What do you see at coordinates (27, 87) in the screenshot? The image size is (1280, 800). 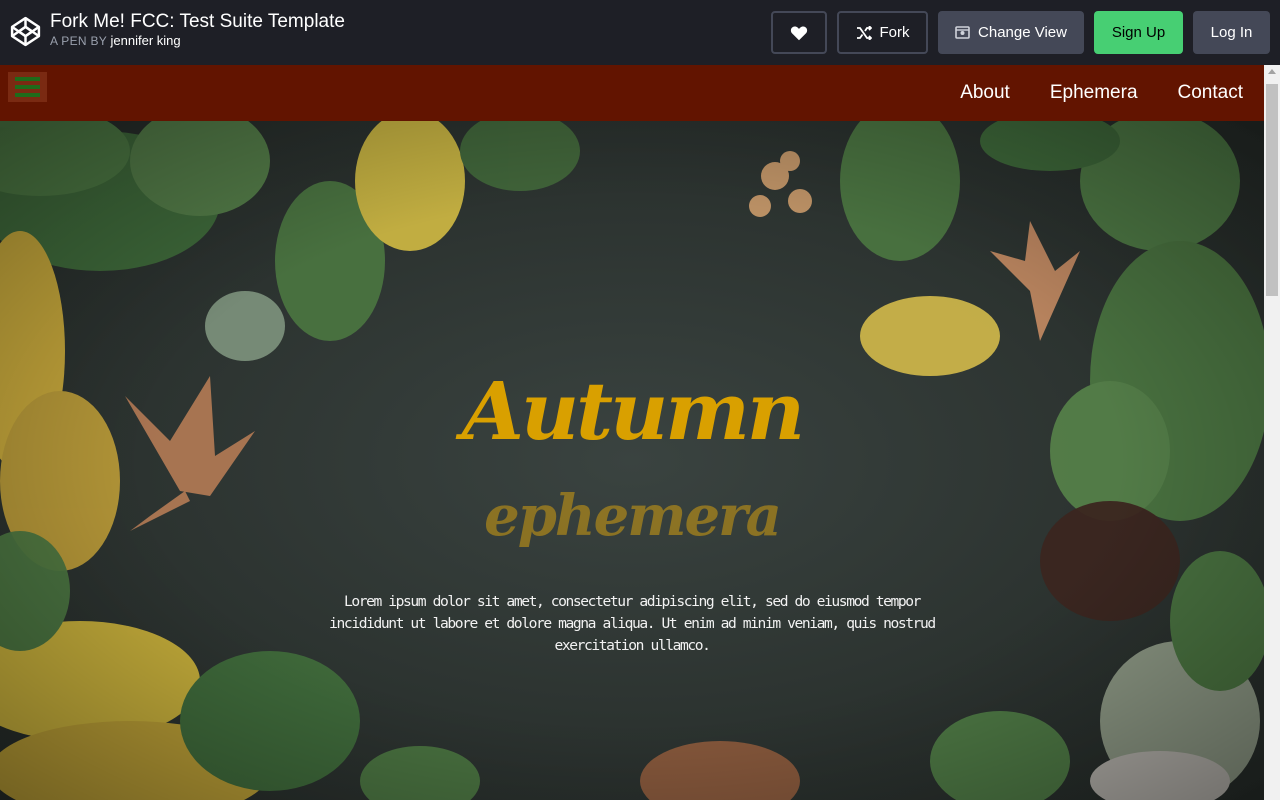 I see `hamburger-menu-icon` at bounding box center [27, 87].